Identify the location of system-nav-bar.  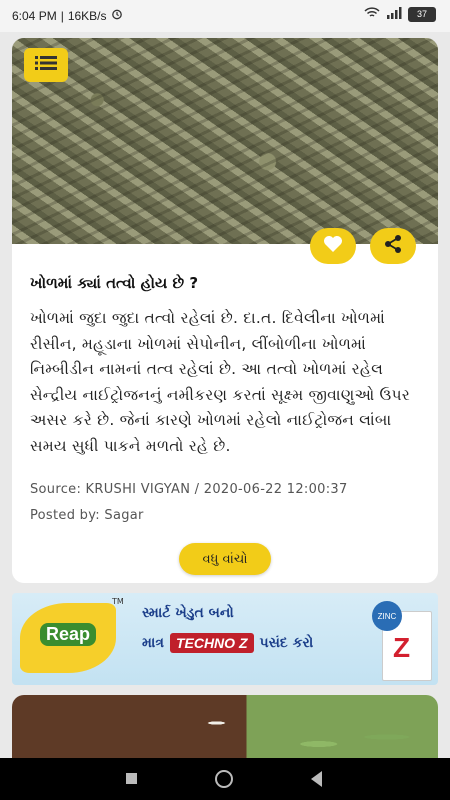
(225, 779).